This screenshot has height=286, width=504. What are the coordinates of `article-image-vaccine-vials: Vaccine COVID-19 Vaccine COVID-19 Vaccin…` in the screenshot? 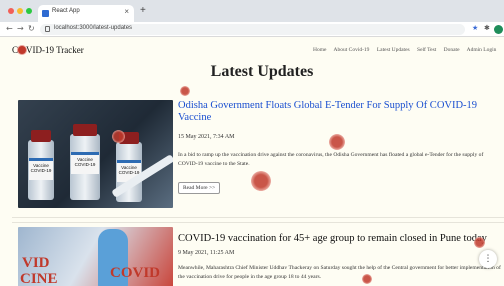 It's located at (95, 154).